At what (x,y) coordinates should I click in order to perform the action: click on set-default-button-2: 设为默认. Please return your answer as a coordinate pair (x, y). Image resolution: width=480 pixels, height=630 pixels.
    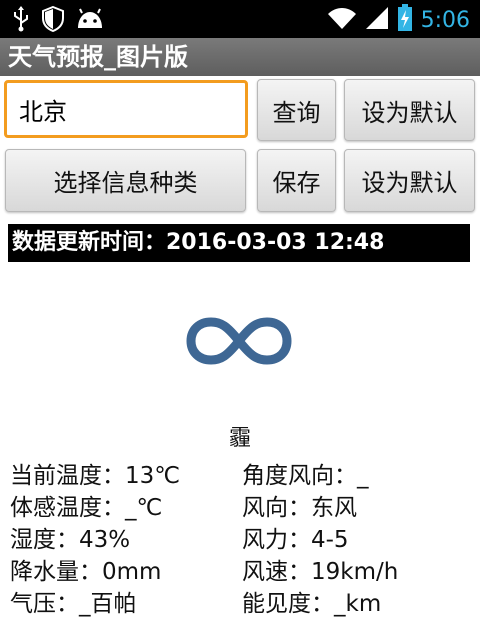
    Looking at the image, I should click on (409, 180).